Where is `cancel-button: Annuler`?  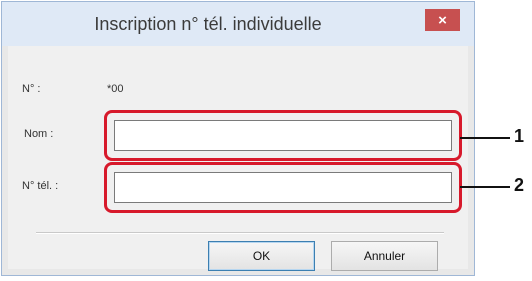
cancel-button: Annuler is located at coordinates (384, 256).